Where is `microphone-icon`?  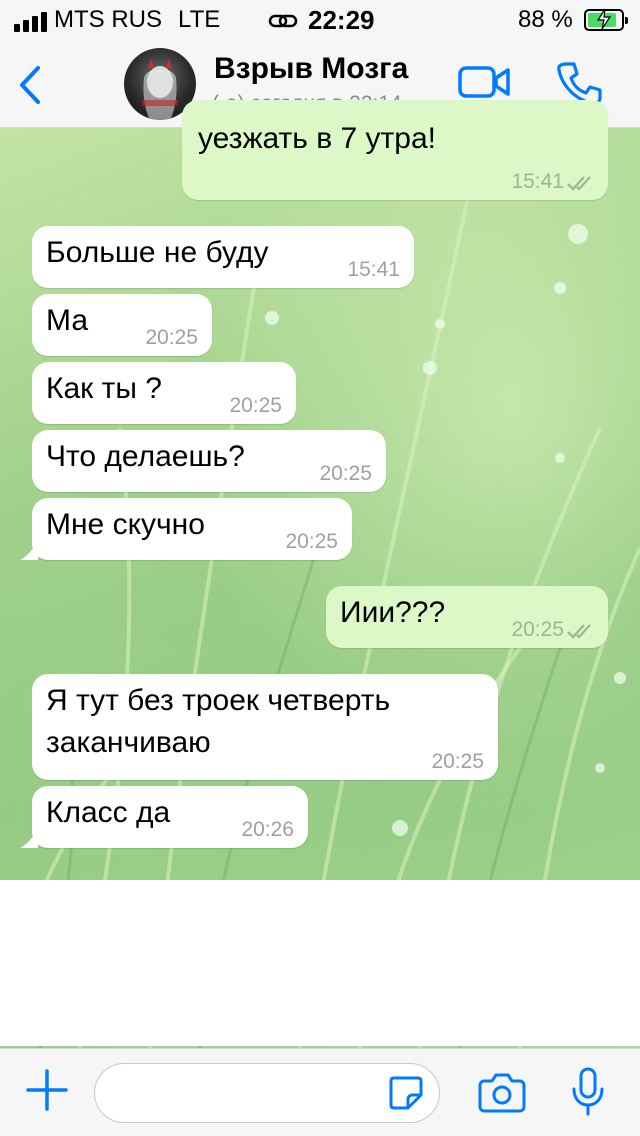 microphone-icon is located at coordinates (588, 1091).